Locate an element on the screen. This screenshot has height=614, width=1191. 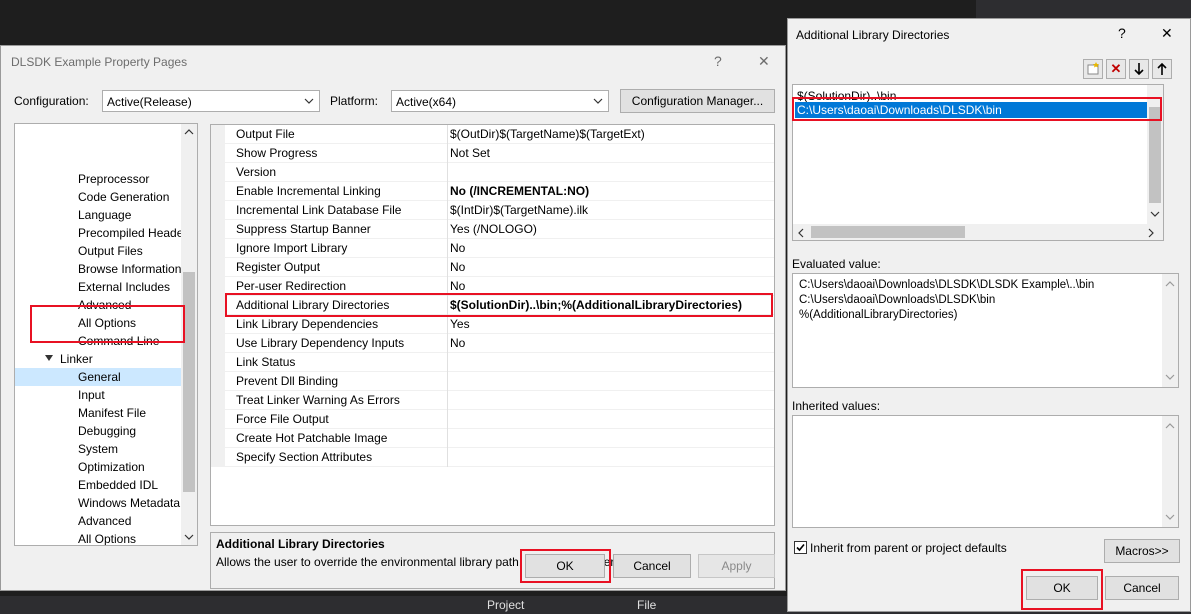
tree-item: Language is located at coordinates (104, 215).